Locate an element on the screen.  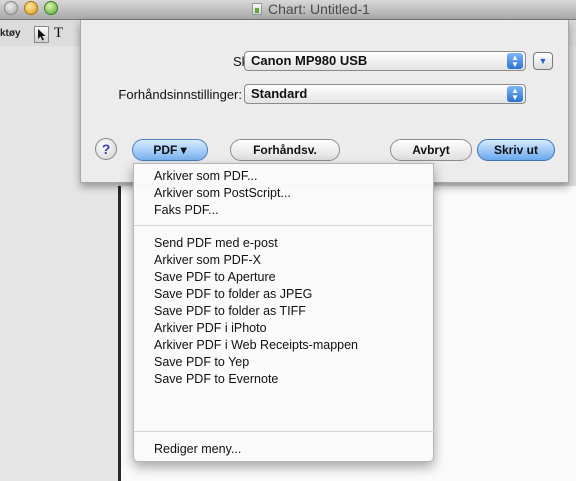
cancel-button: Avbryt is located at coordinates (431, 150).